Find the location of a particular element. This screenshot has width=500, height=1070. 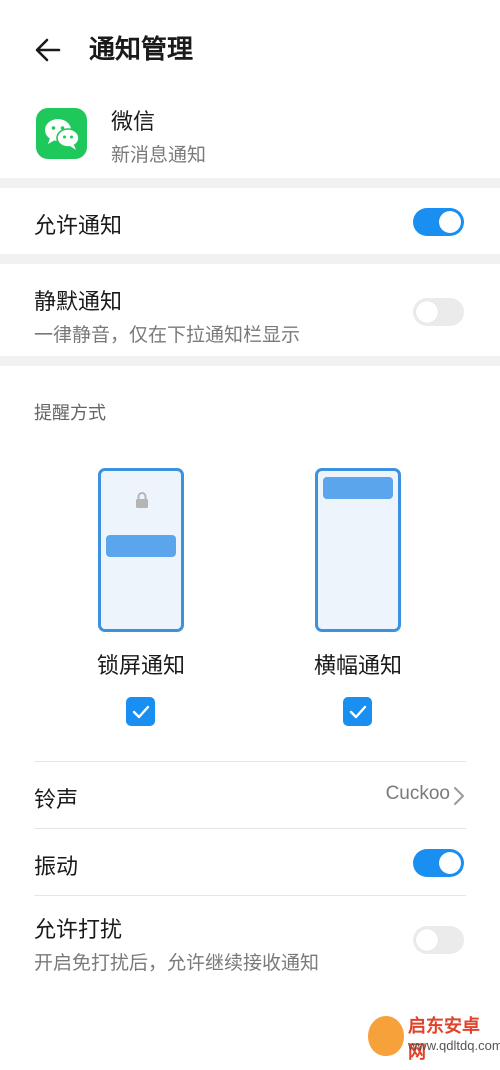

banner-checkbox is located at coordinates (357, 711).